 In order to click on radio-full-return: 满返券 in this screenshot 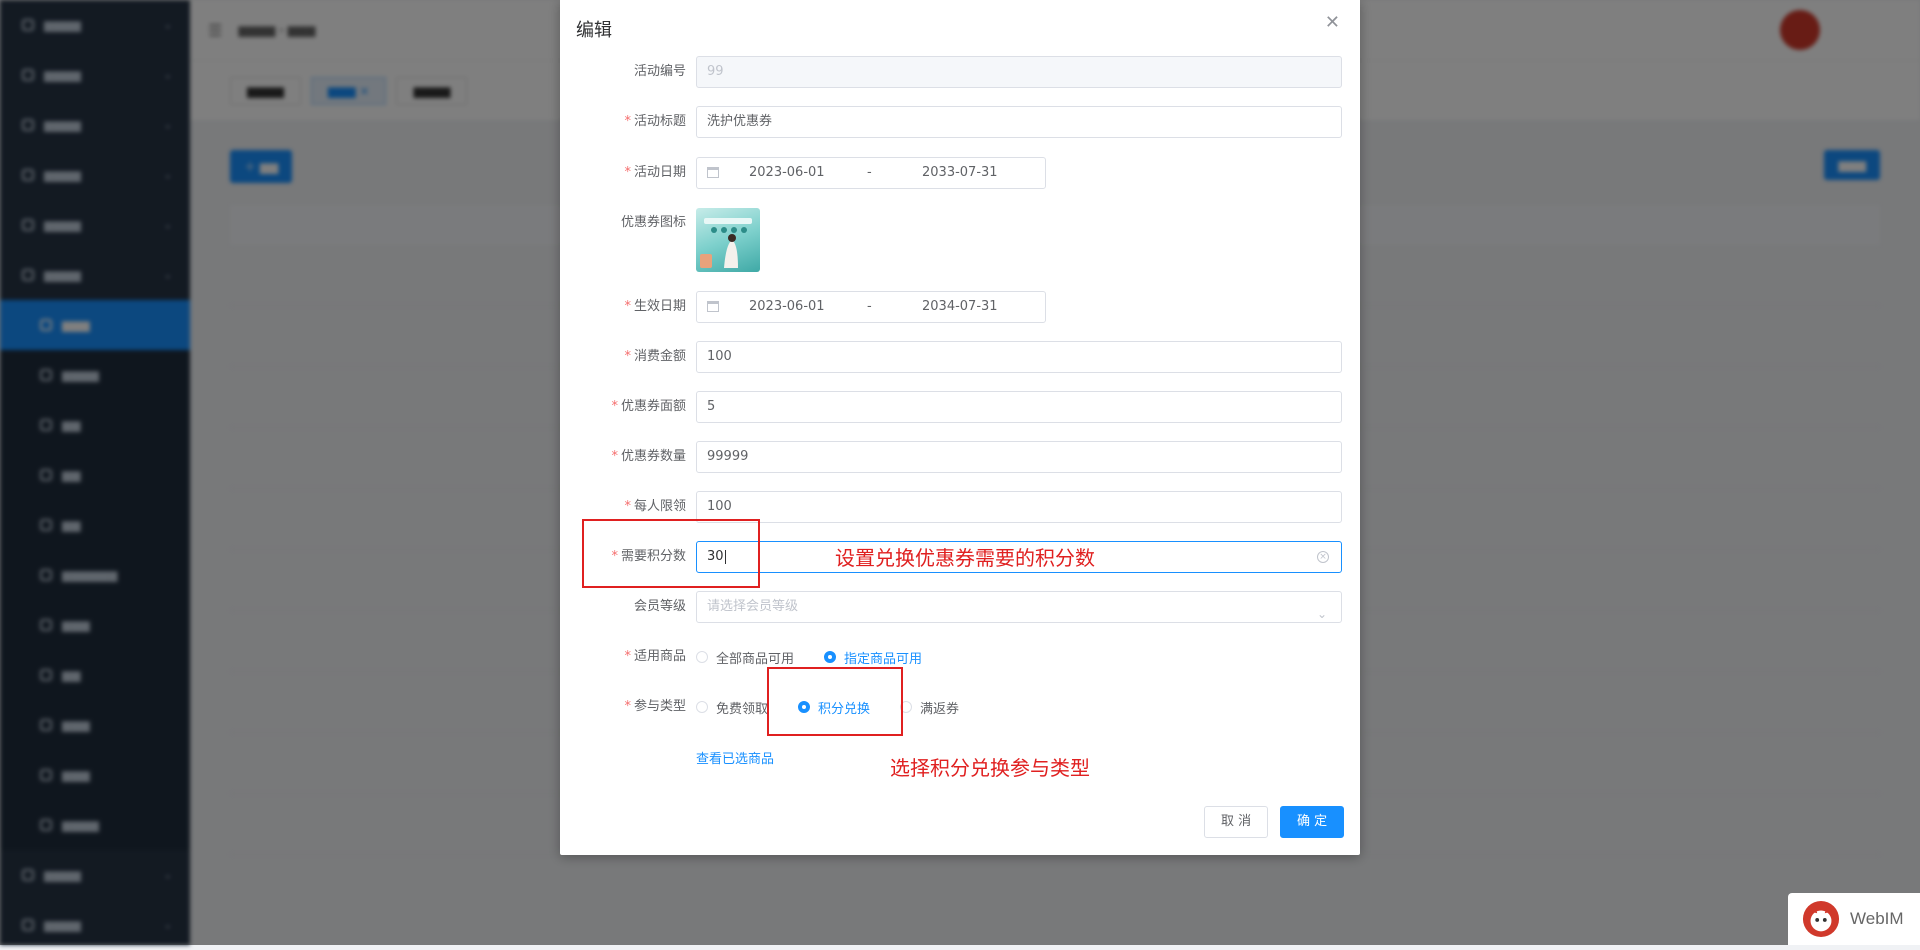, I will do `click(929, 707)`.